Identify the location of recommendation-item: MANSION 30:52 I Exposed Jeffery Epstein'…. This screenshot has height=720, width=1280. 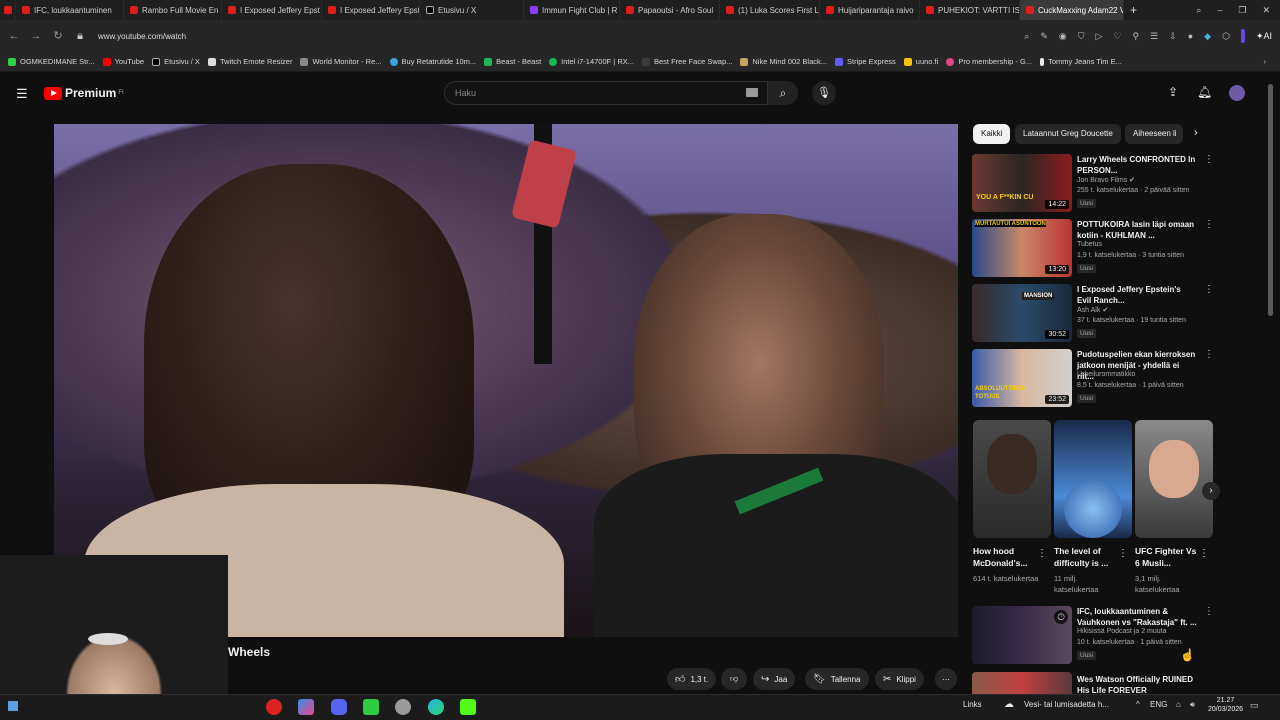
(1093, 313).